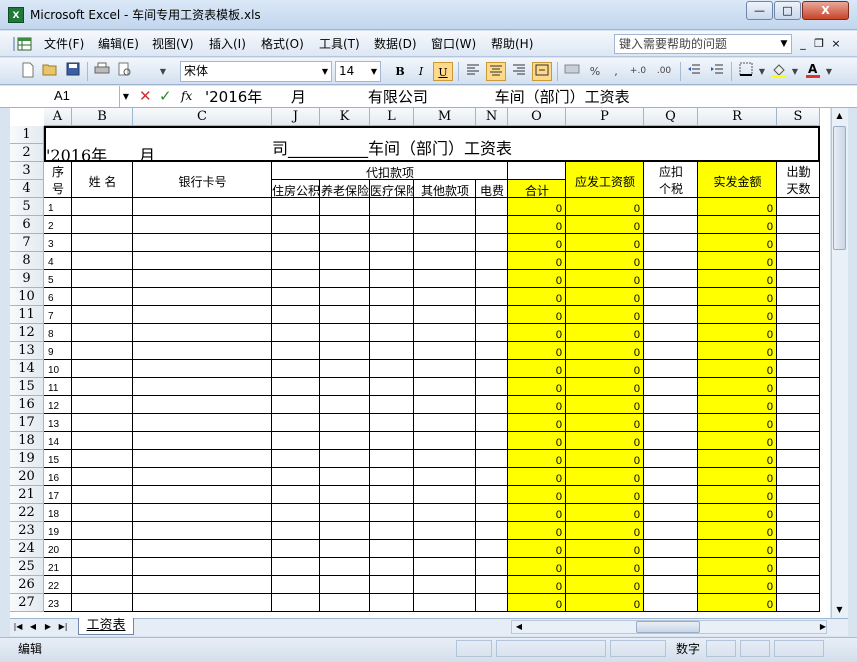  What do you see at coordinates (703, 44) in the screenshot?
I see `help-search-input: 键入需要帮助的问题` at bounding box center [703, 44].